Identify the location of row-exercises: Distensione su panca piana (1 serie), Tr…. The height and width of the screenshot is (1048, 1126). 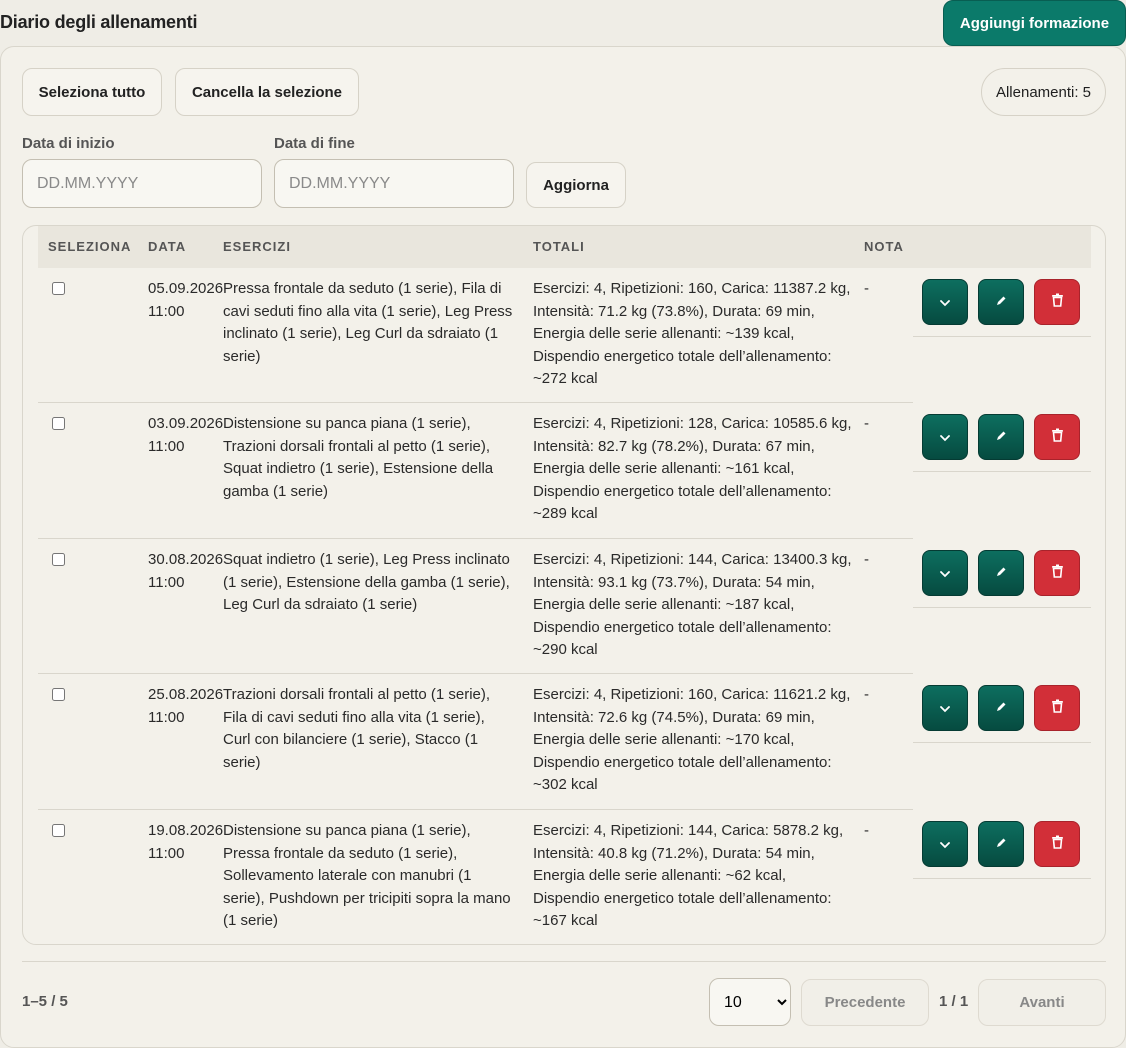
(358, 457).